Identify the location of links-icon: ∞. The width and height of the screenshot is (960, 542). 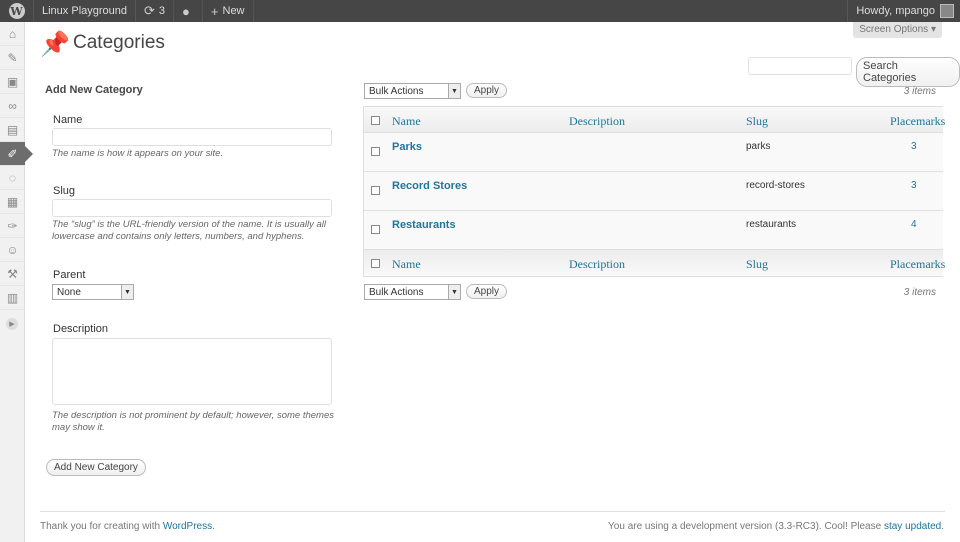
(12, 106).